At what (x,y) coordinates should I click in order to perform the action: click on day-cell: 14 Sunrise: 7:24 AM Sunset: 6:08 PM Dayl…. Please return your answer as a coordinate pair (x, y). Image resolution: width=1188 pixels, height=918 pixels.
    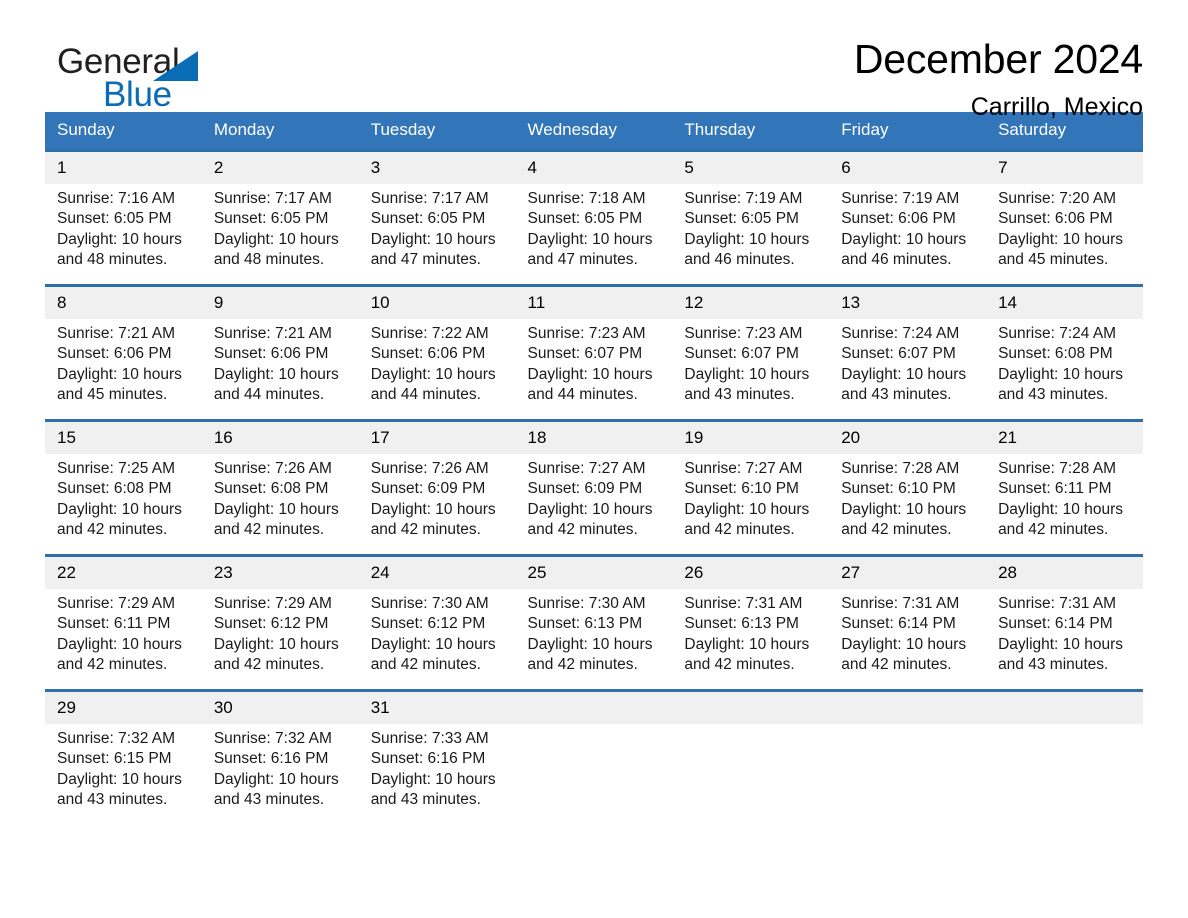
    Looking at the image, I should click on (1064, 352).